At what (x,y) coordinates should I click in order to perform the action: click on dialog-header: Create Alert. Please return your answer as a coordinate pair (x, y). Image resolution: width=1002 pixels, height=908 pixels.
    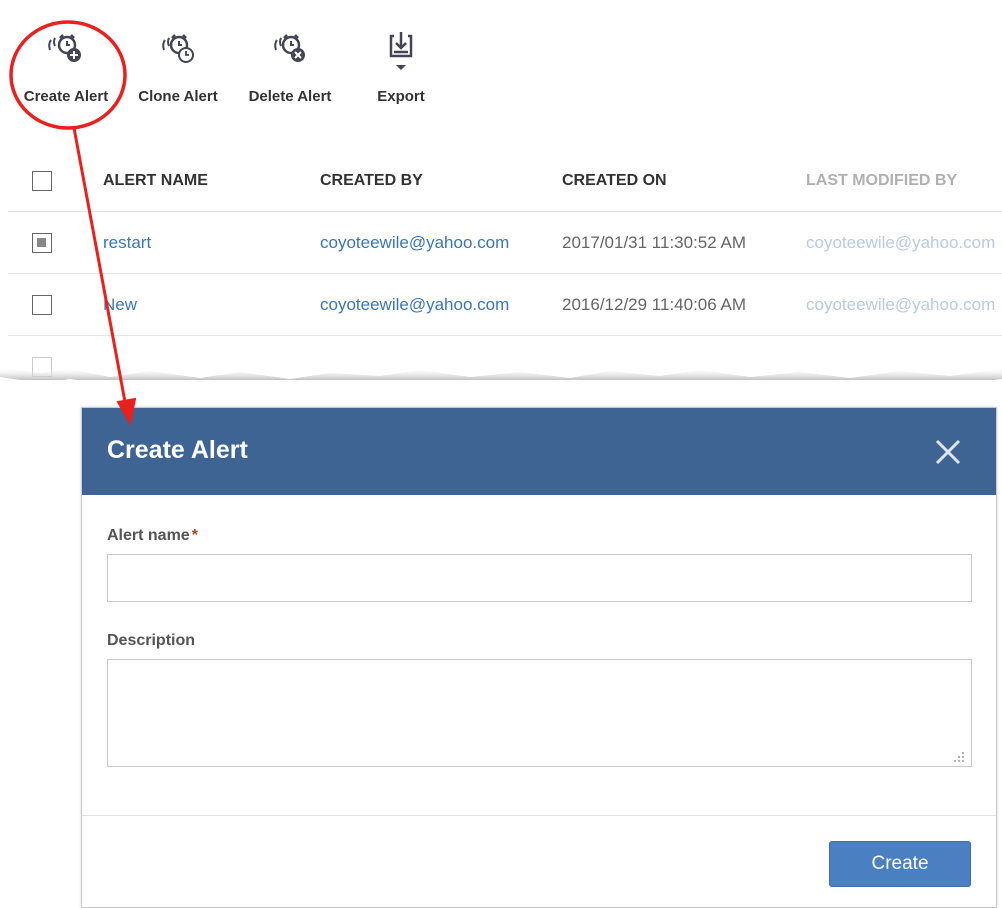
    Looking at the image, I should click on (539, 451).